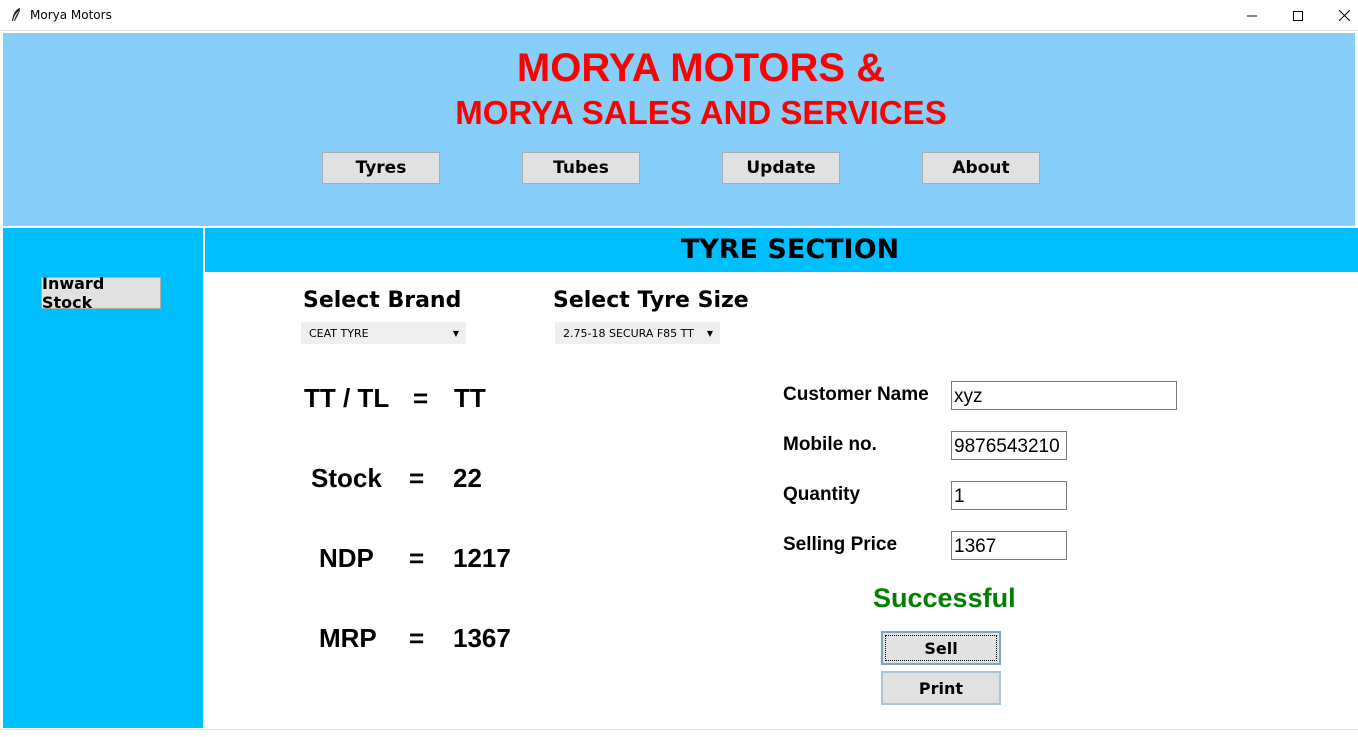 Image resolution: width=1358 pixels, height=737 pixels. Describe the element at coordinates (790, 249) in the screenshot. I see `section-title: TYRE SECTION` at that location.